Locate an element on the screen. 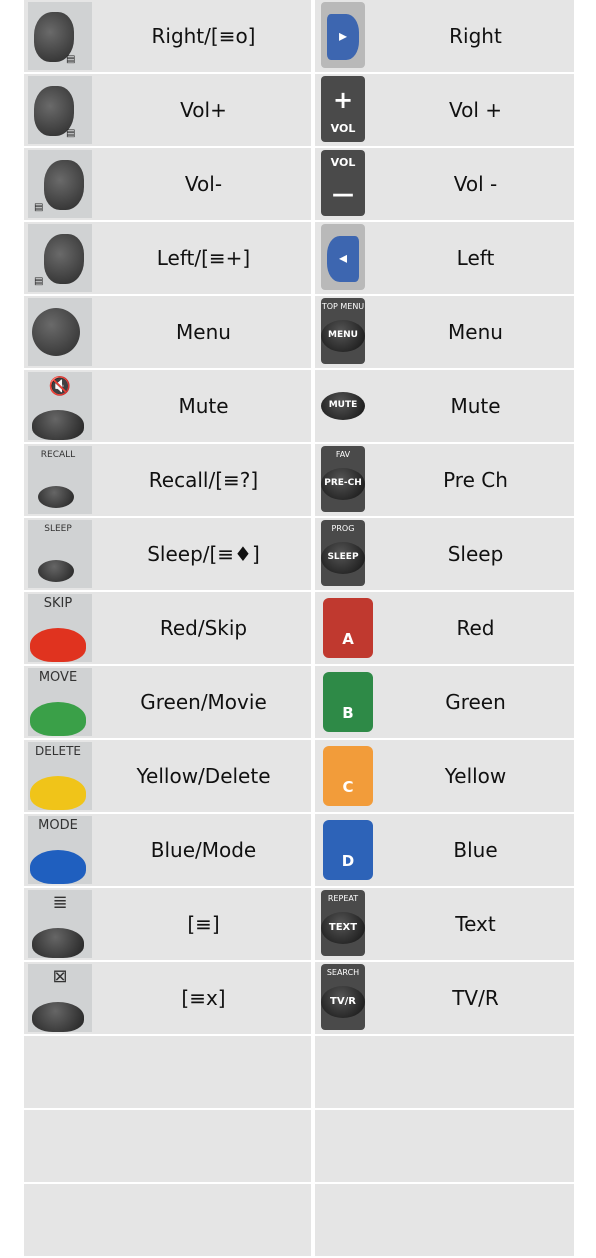  blue-left-arrow-icon: ◂ is located at coordinates (346, 258).